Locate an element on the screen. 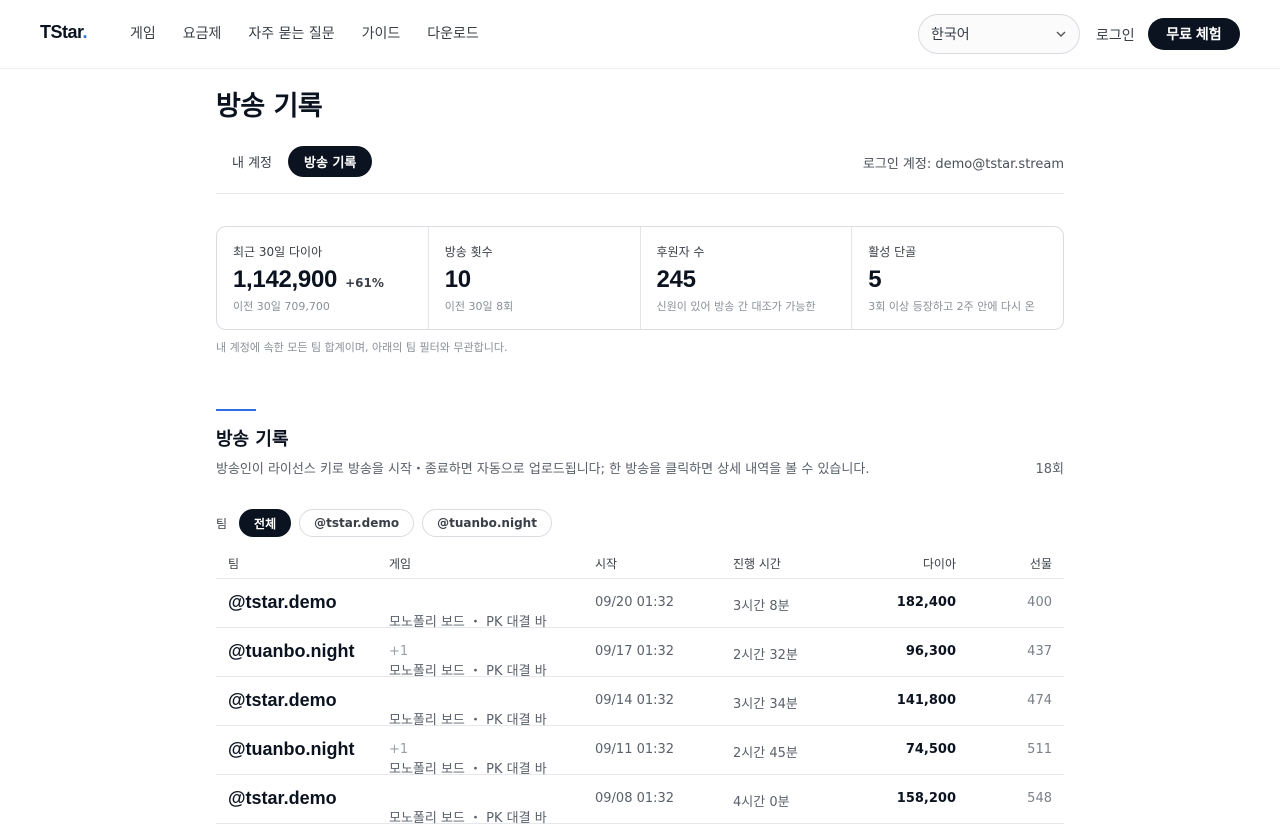 The width and height of the screenshot is (1280, 826). column-header-diamonds: 다이아 is located at coordinates (939, 563).